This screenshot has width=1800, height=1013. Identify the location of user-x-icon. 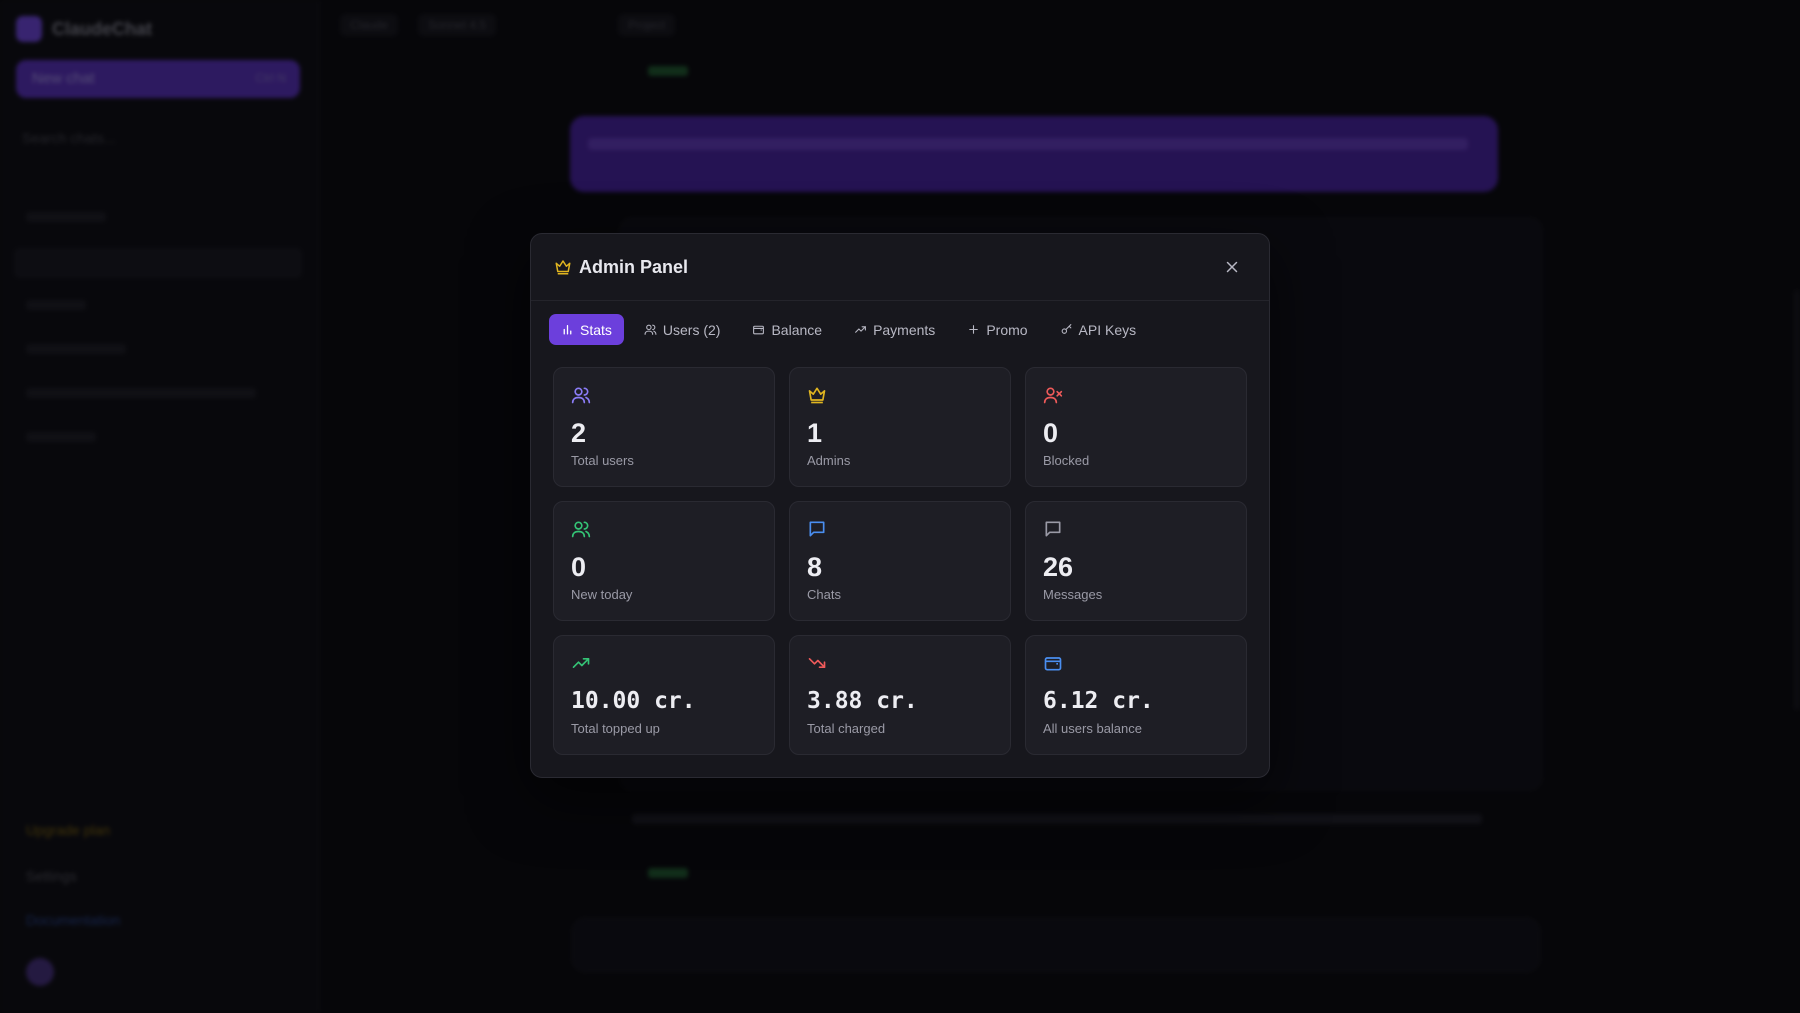
(1053, 395).